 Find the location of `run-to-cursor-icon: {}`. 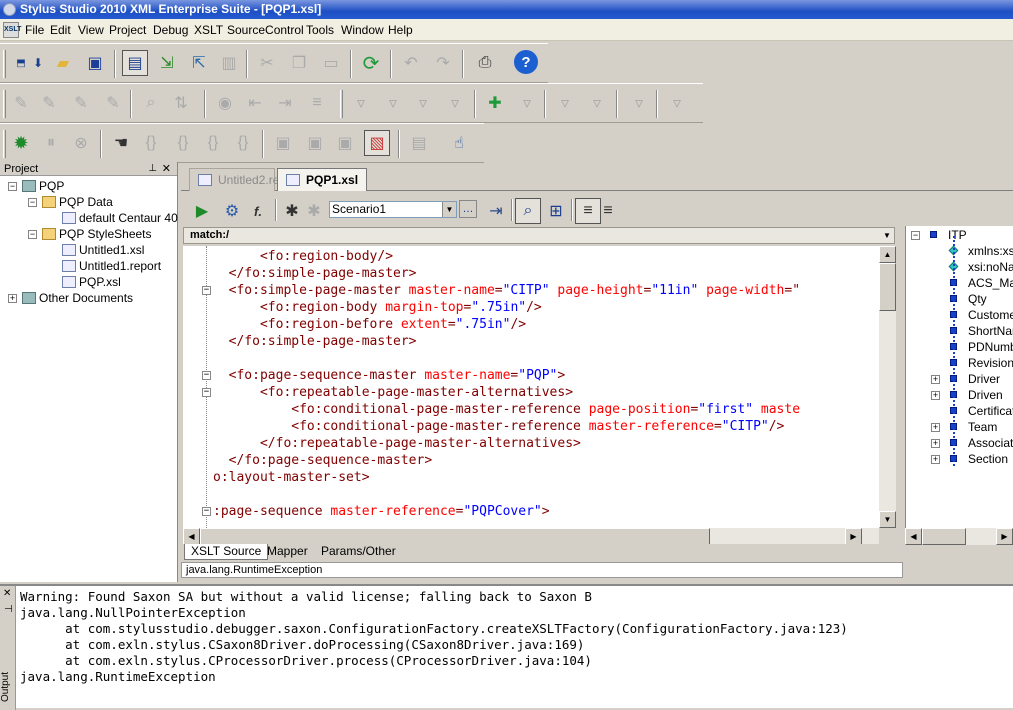

run-to-cursor-icon: {} is located at coordinates (243, 143).